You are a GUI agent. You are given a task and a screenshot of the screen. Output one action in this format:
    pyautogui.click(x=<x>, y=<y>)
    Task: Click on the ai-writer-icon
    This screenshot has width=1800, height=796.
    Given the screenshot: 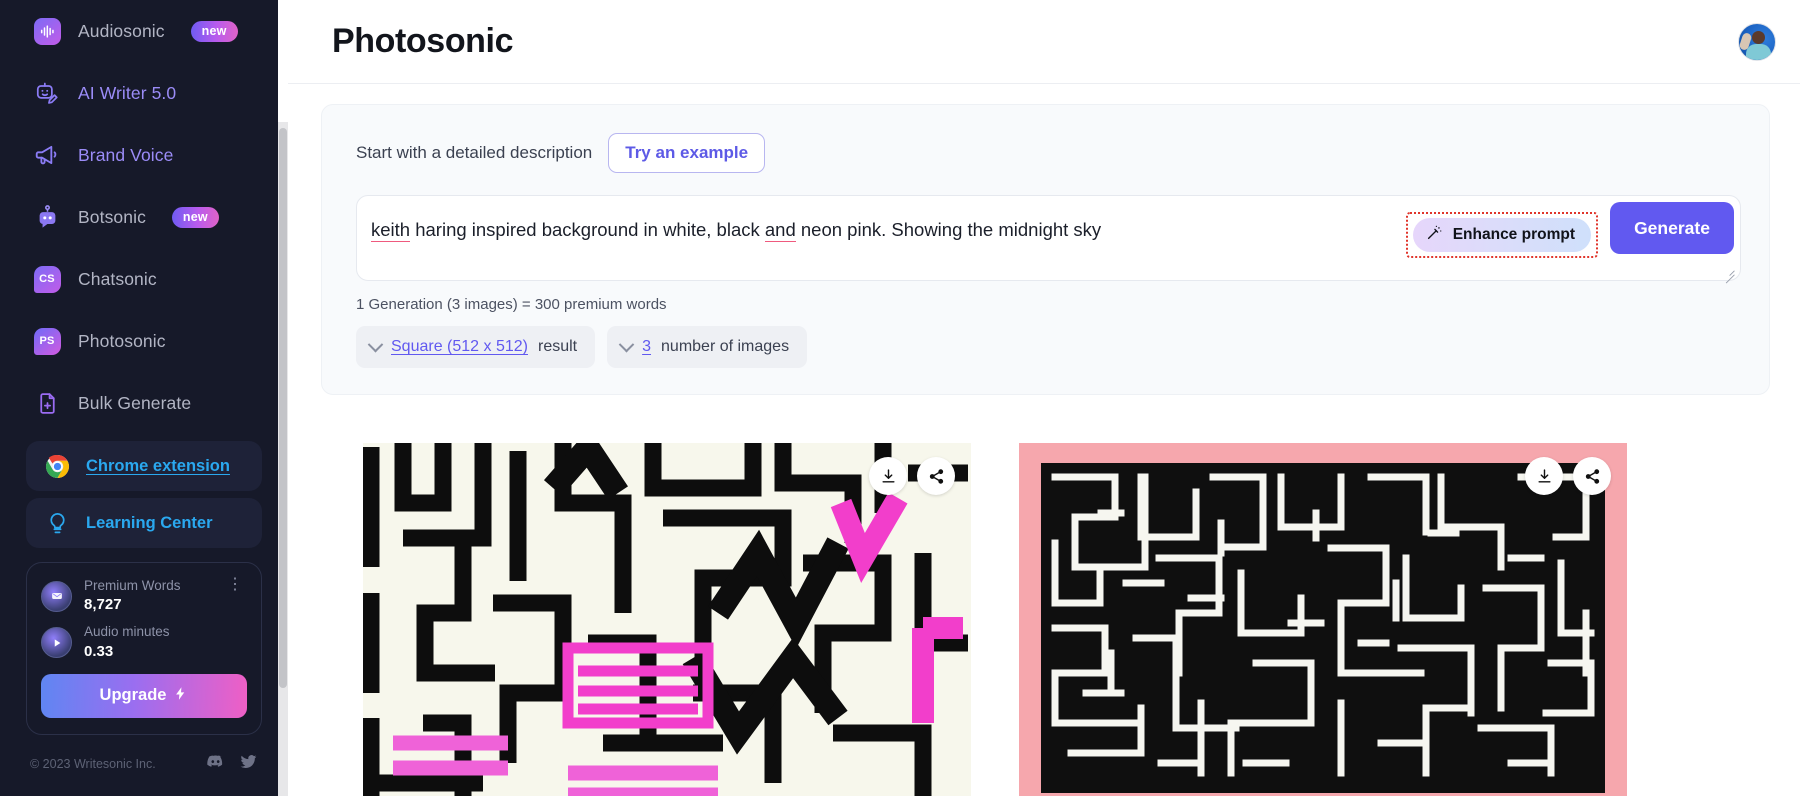 What is the action you would take?
    pyautogui.click(x=47, y=93)
    